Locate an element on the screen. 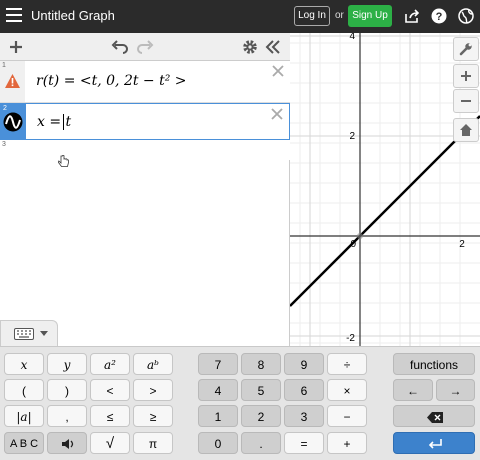 The image size is (480, 460). key-3: 3 is located at coordinates (304, 416).